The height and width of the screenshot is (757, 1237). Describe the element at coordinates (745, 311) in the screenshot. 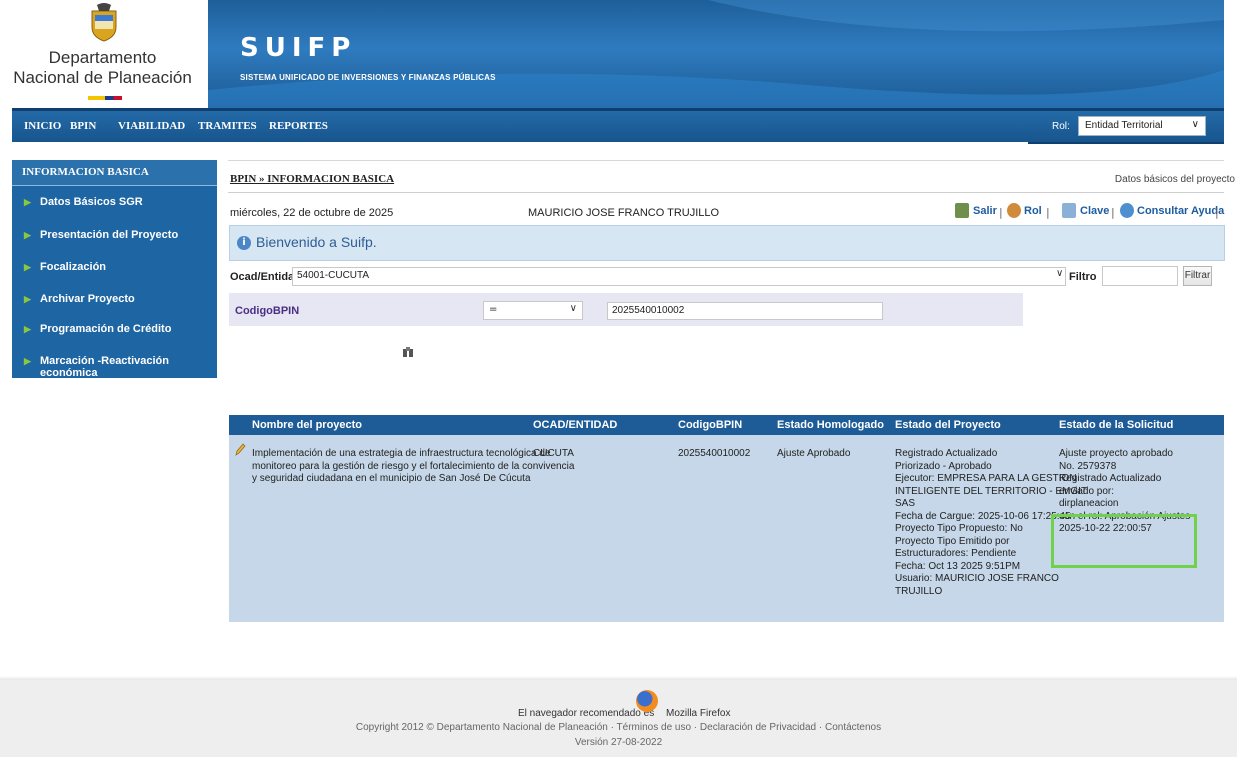

I see `criteria-value-input: 2025540010002` at that location.